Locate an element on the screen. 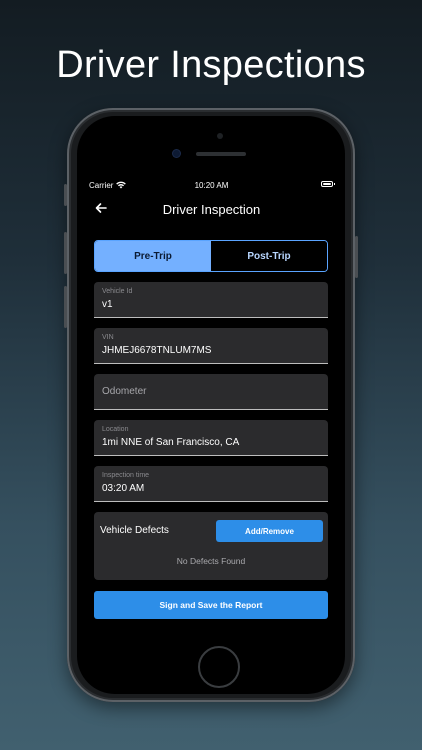  vehicle-defects-title: Vehicle Defects is located at coordinates (134, 530).